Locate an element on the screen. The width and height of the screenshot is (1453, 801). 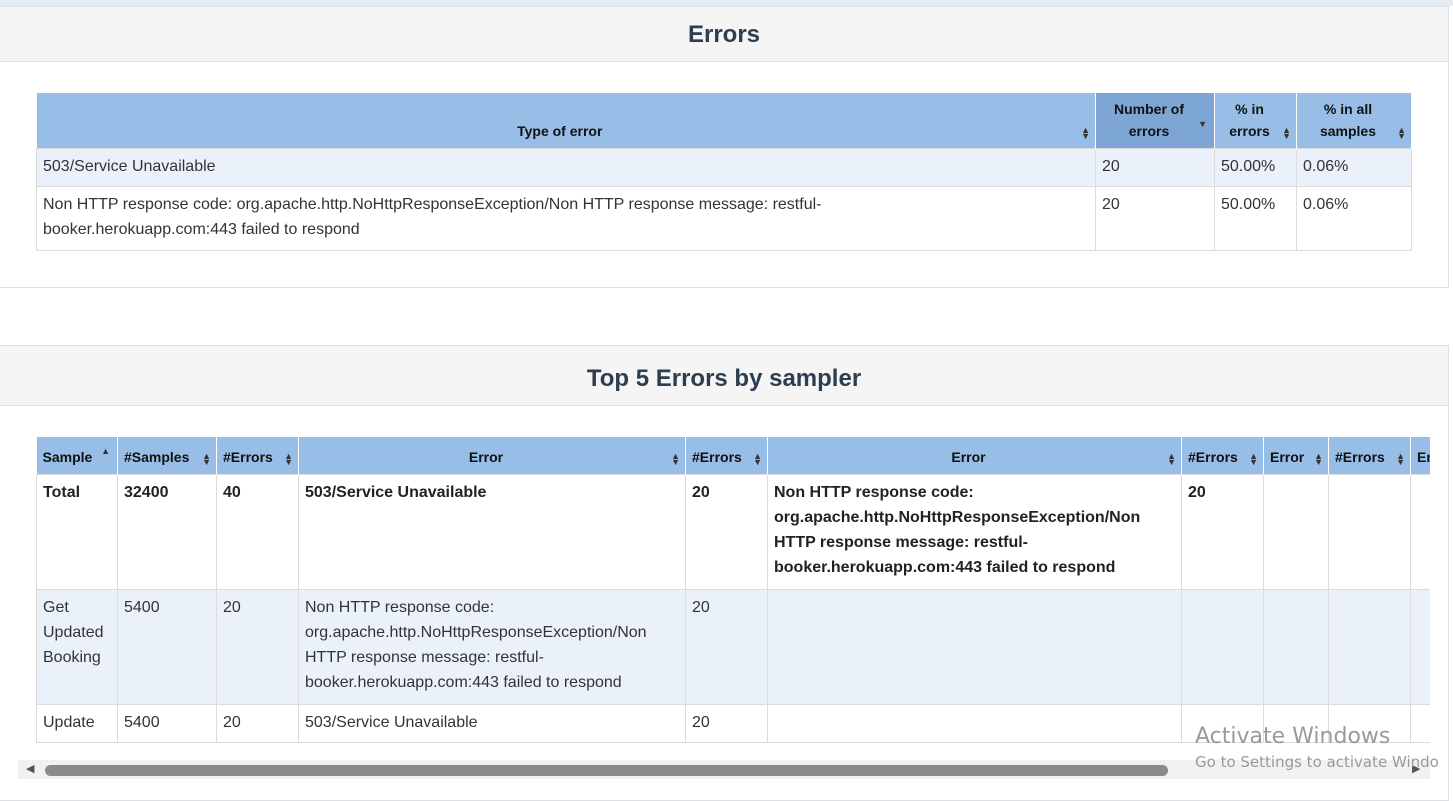
errors-panel-title: Errors is located at coordinates (724, 34).